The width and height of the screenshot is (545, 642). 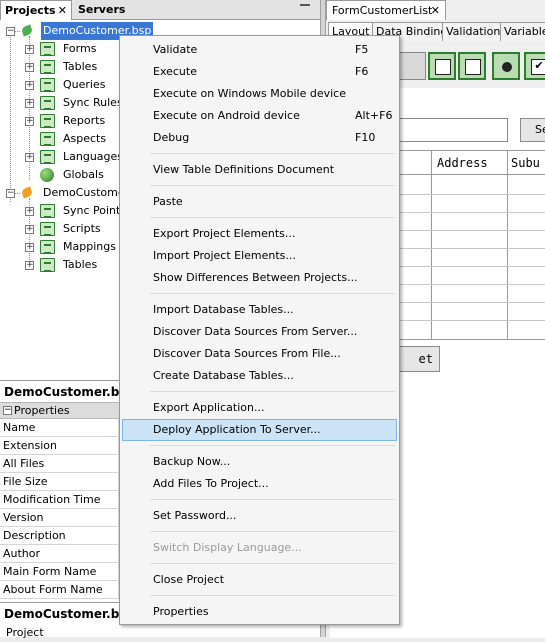 I want to click on query-icon, so click(x=47, y=85).